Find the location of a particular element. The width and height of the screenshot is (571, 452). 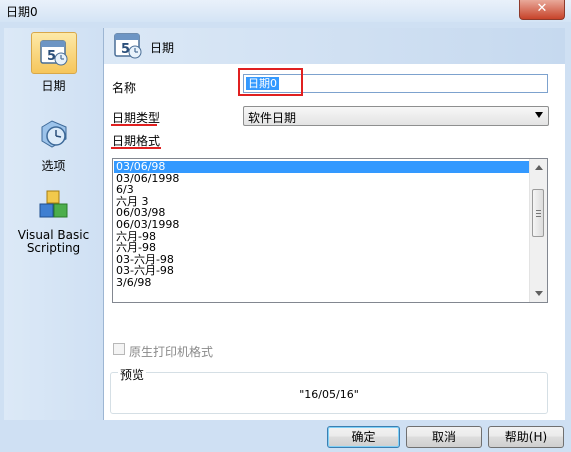

sidebar-item-date: 5 日期 is located at coordinates (53, 63).